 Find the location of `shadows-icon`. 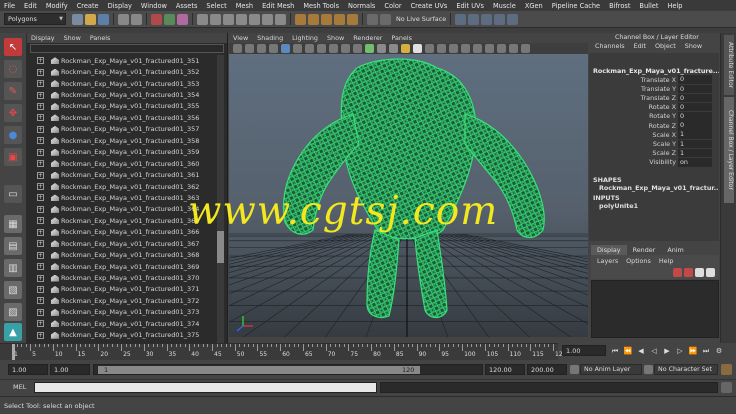

shadows-icon is located at coordinates (429, 48).